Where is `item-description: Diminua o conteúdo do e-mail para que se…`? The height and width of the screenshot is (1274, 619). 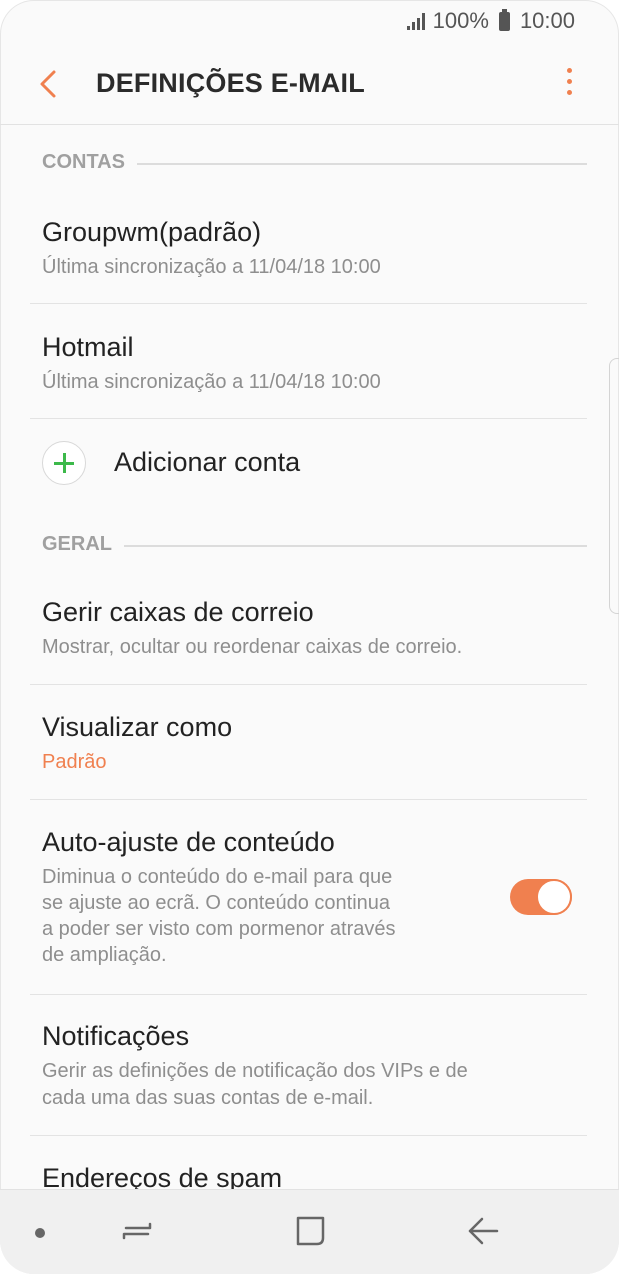 item-description: Diminua o conteúdo do e-mail para que se… is located at coordinates (219, 916).